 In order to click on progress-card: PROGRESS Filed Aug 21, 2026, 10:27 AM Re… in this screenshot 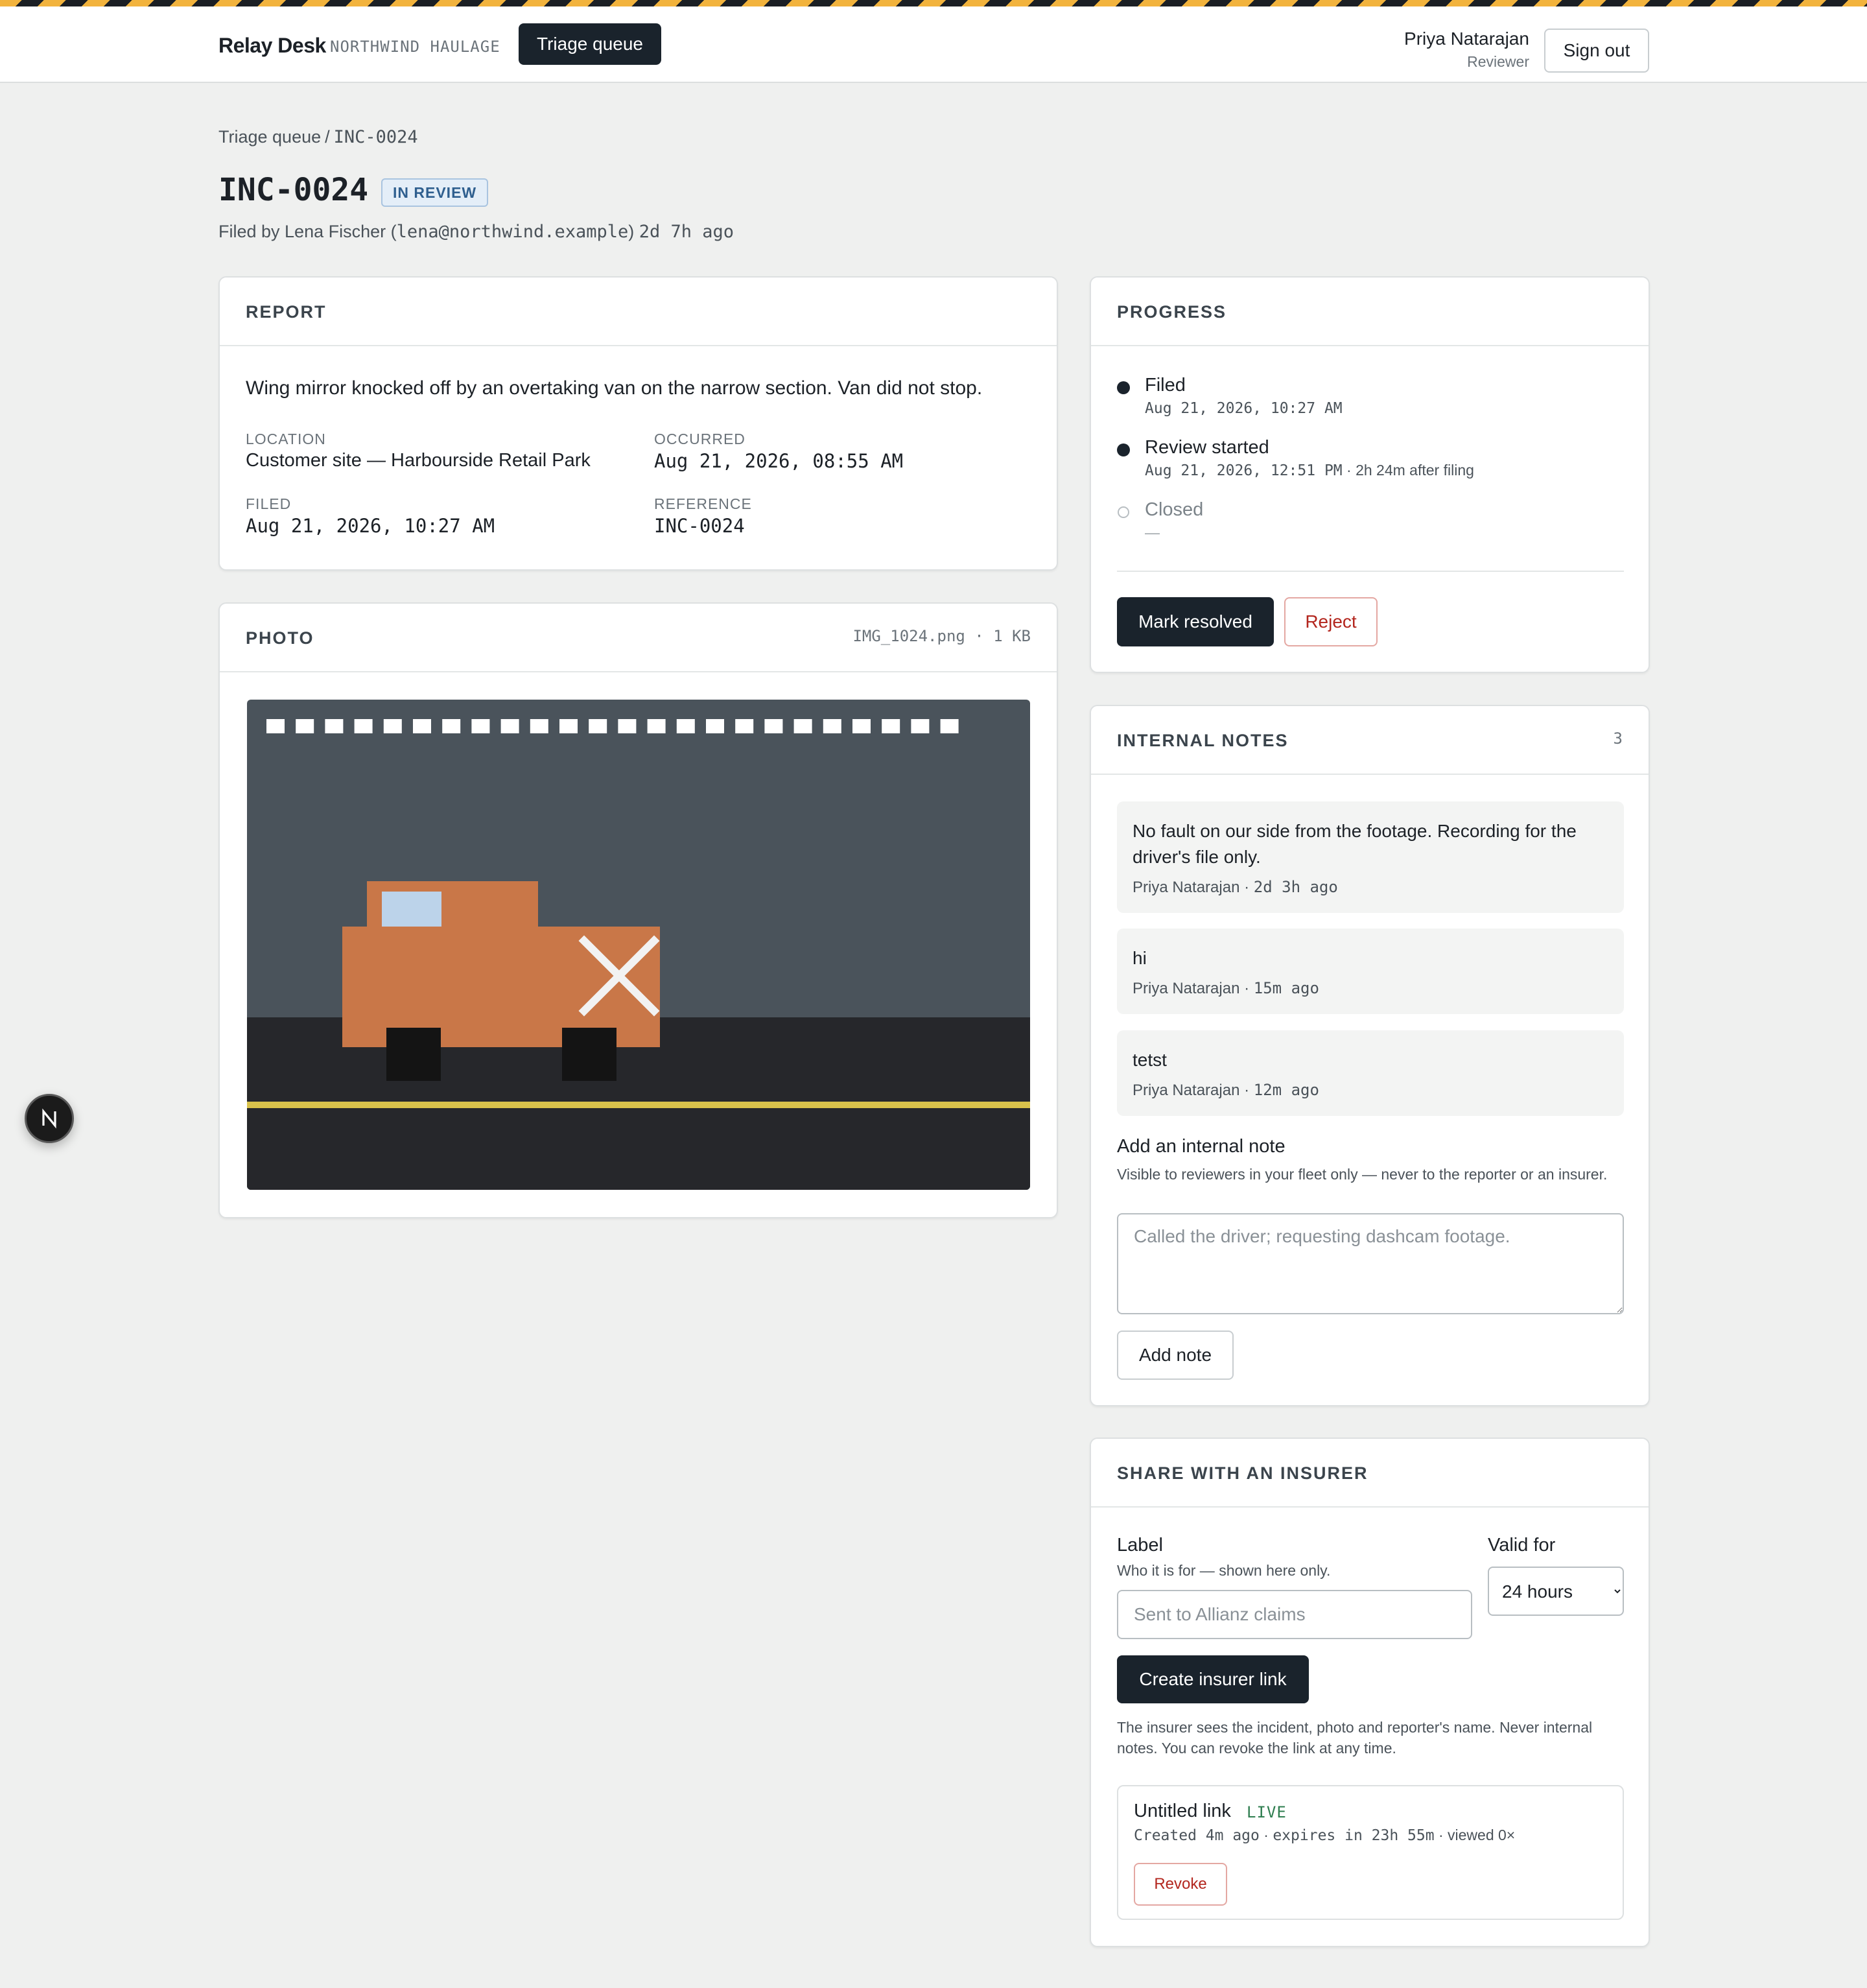, I will do `click(1370, 474)`.